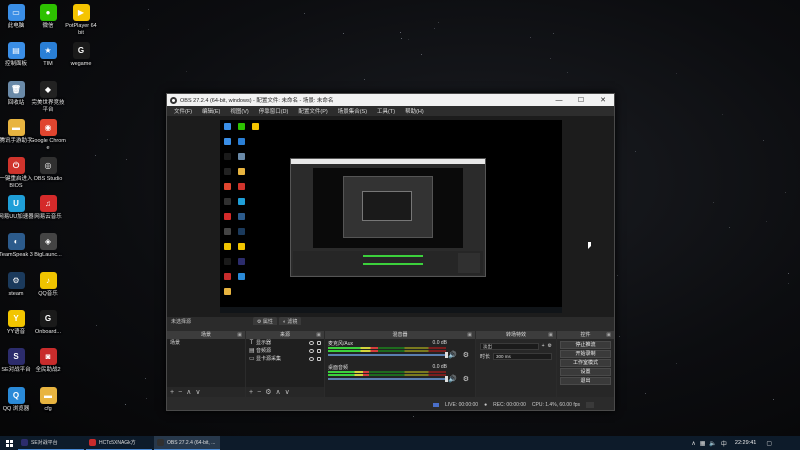 The image size is (800, 450). What do you see at coordinates (48, 400) in the screenshot?
I see `desktop-icon: ▬ cfg` at bounding box center [48, 400].